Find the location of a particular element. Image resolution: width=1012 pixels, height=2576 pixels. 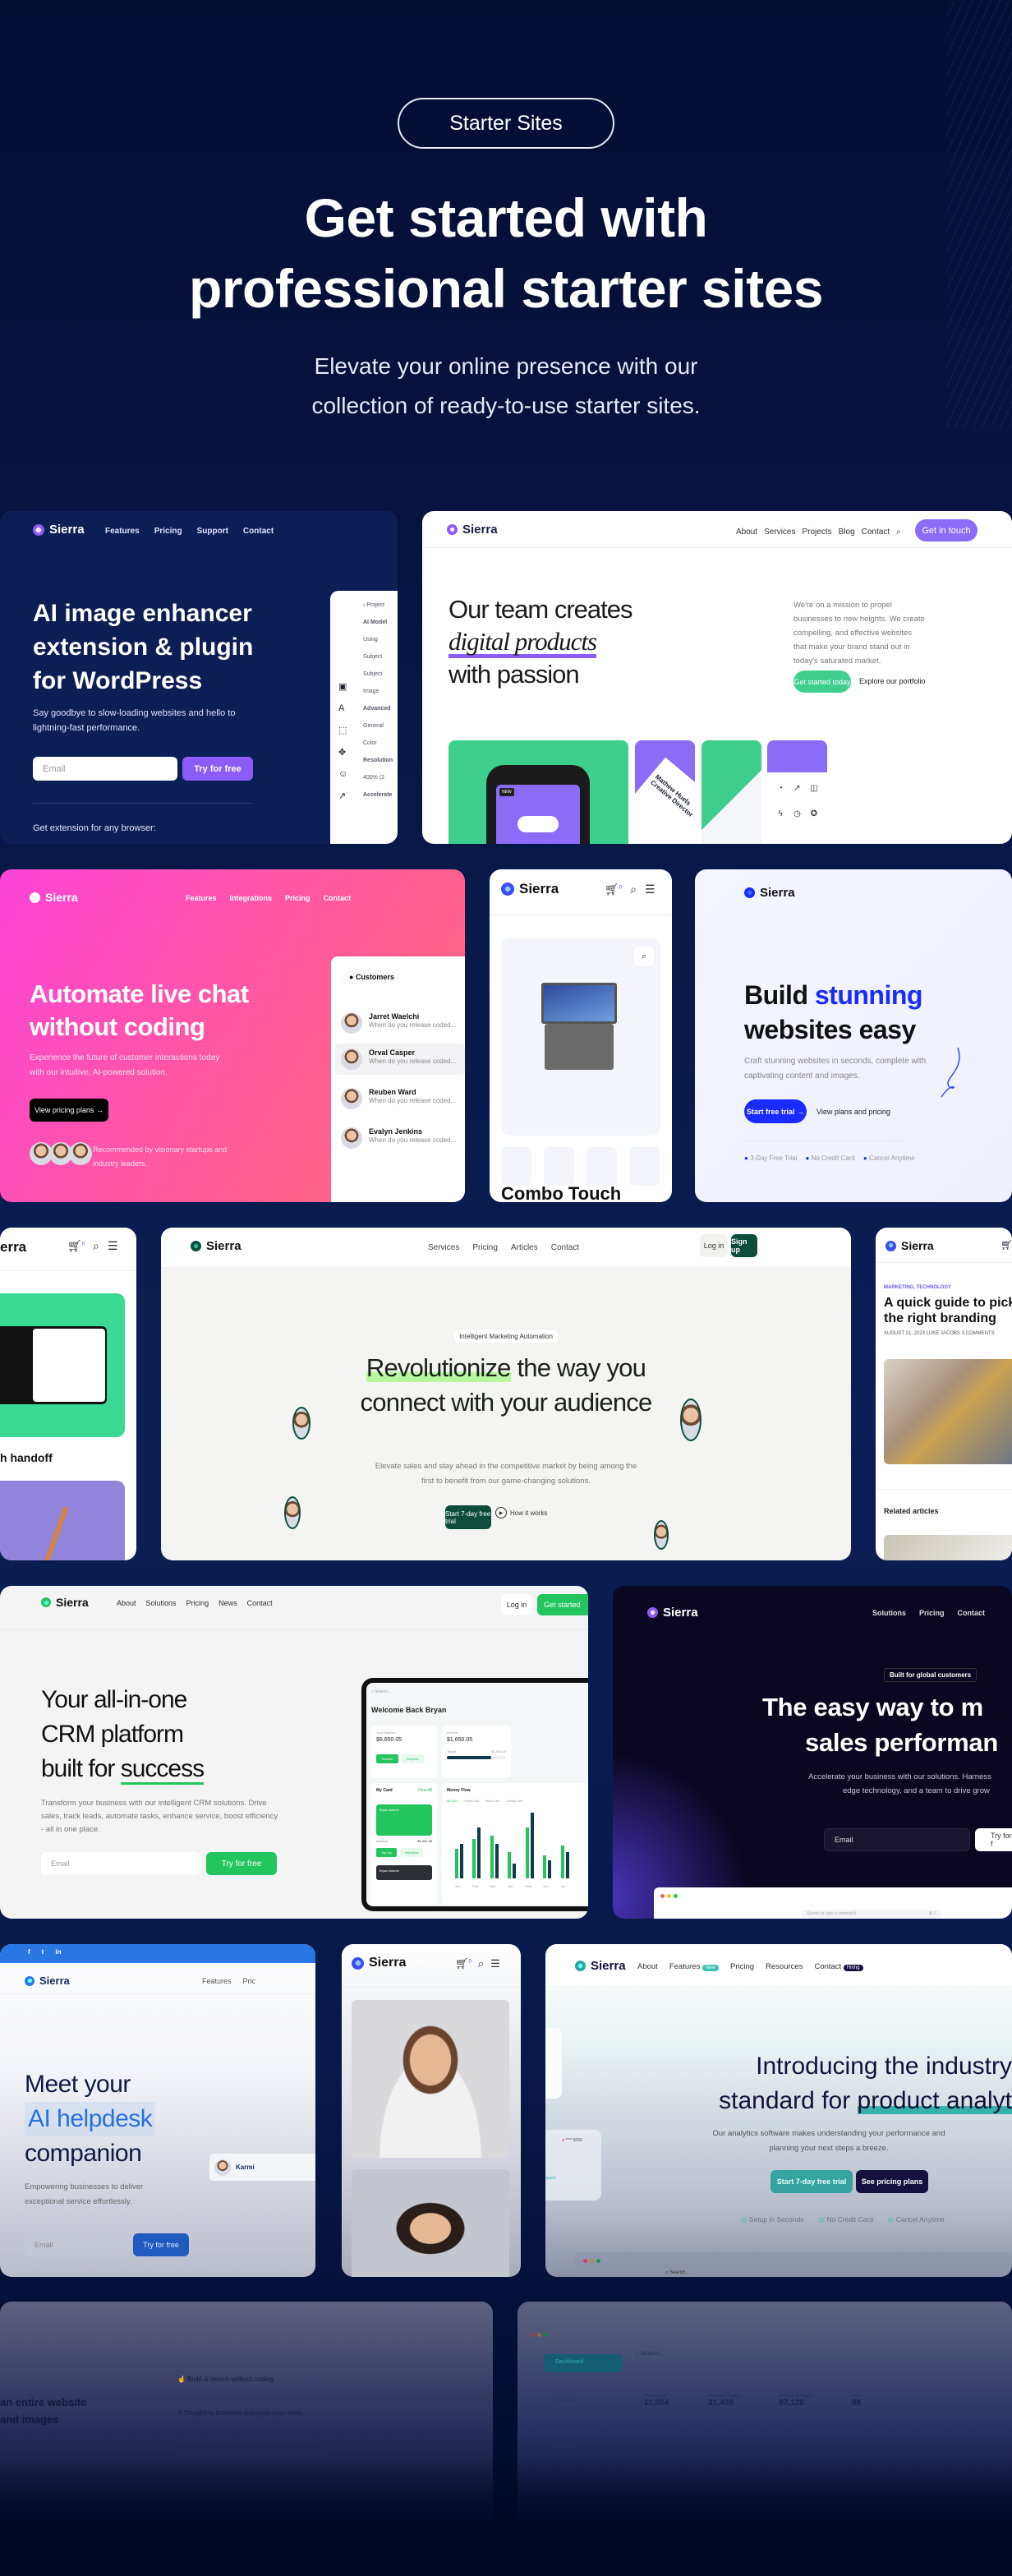

menu-finance: Finance is located at coordinates (572, 2401).